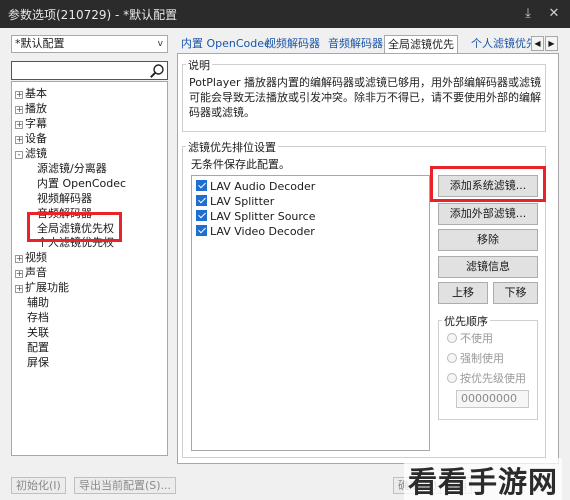 This screenshot has height=500, width=570. What do you see at coordinates (31, 257) in the screenshot?
I see `tree-item-video: + 视频` at bounding box center [31, 257].